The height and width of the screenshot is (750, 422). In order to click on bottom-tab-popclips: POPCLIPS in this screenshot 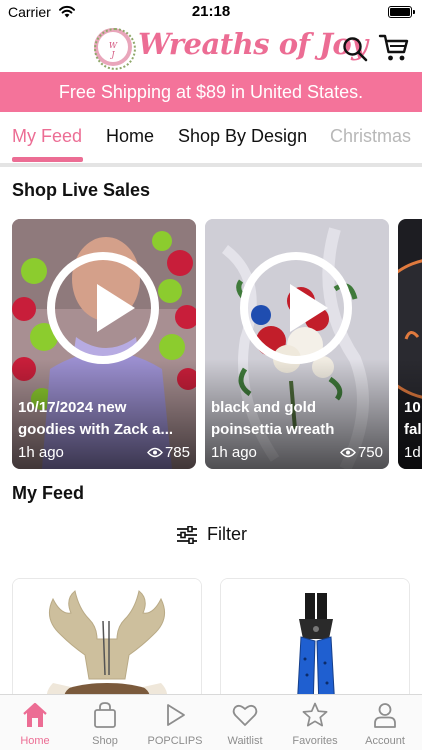, I will do `click(175, 722)`.